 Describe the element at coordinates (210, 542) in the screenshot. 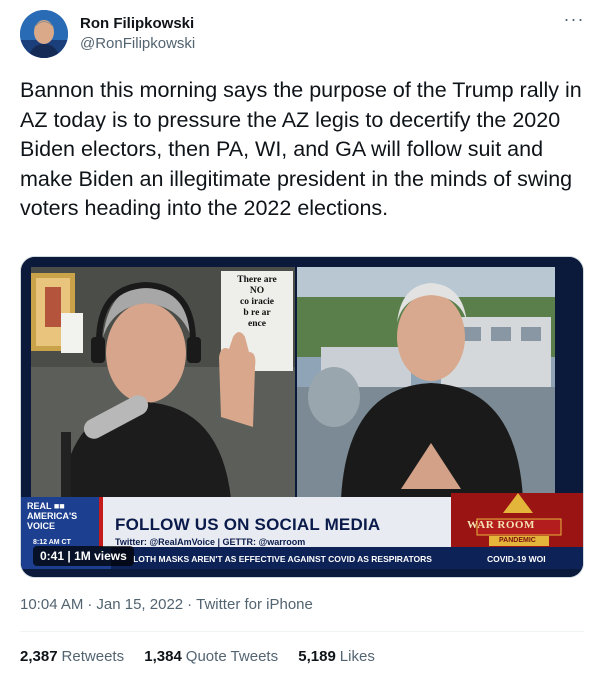

I see `banner-subtitle: Twitter: @RealAmVoice | GETTR: @warroom` at that location.